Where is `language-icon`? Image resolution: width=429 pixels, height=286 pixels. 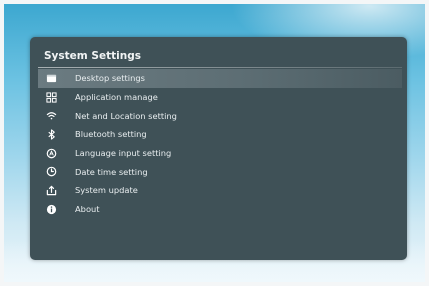
language-icon is located at coordinates (51, 153).